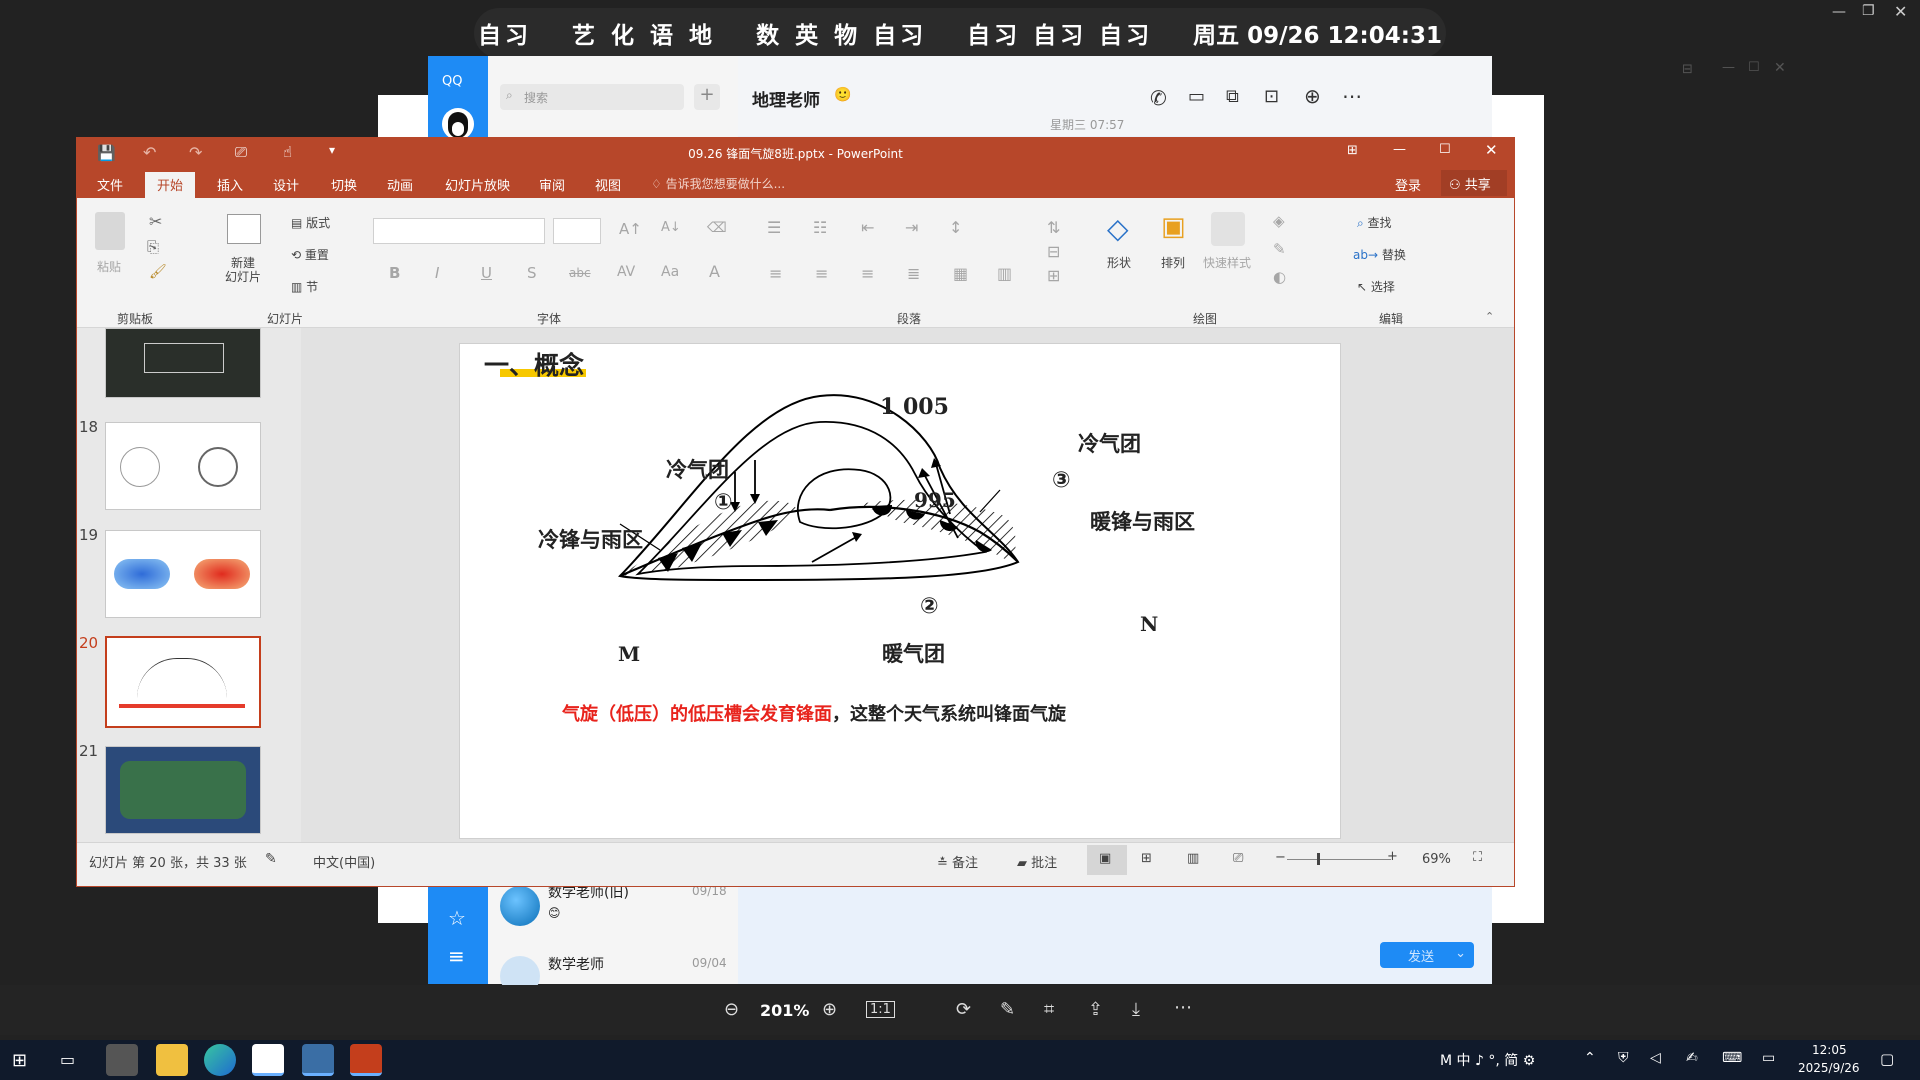 Image resolution: width=1920 pixels, height=1080 pixels. Describe the element at coordinates (183, 682) in the screenshot. I see `slide-thumbnail-selected` at that location.